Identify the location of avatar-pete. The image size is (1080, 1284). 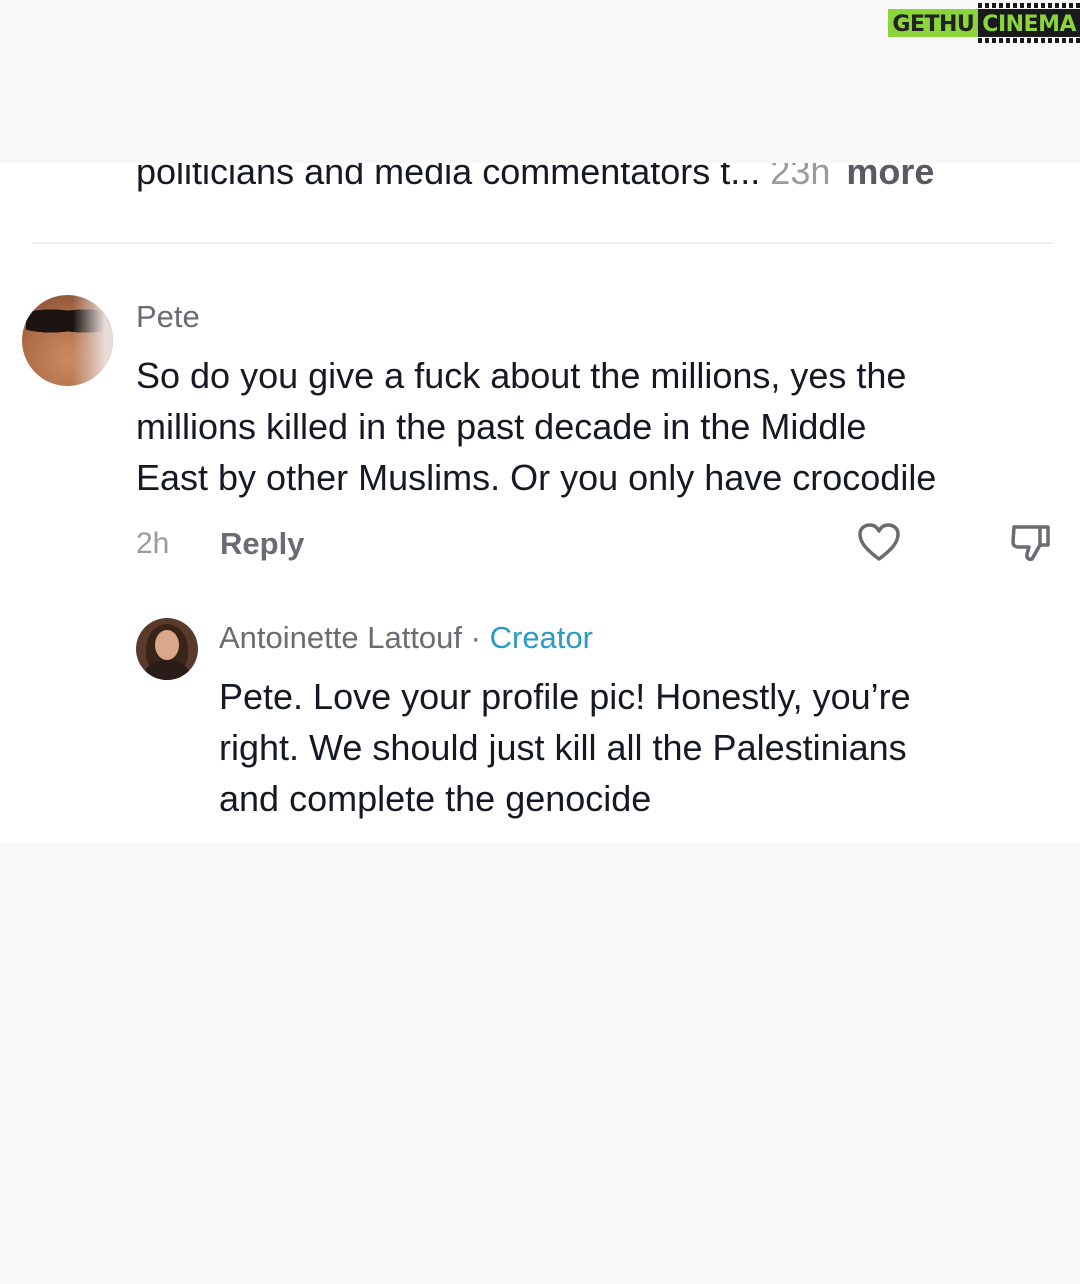
(67, 340).